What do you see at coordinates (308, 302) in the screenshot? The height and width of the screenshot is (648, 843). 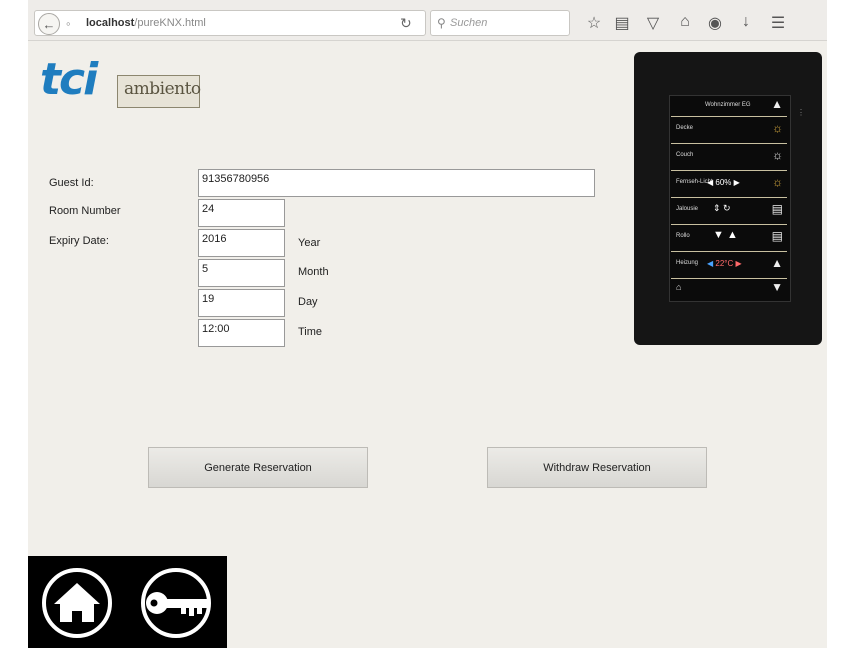 I see `day-label: Day` at bounding box center [308, 302].